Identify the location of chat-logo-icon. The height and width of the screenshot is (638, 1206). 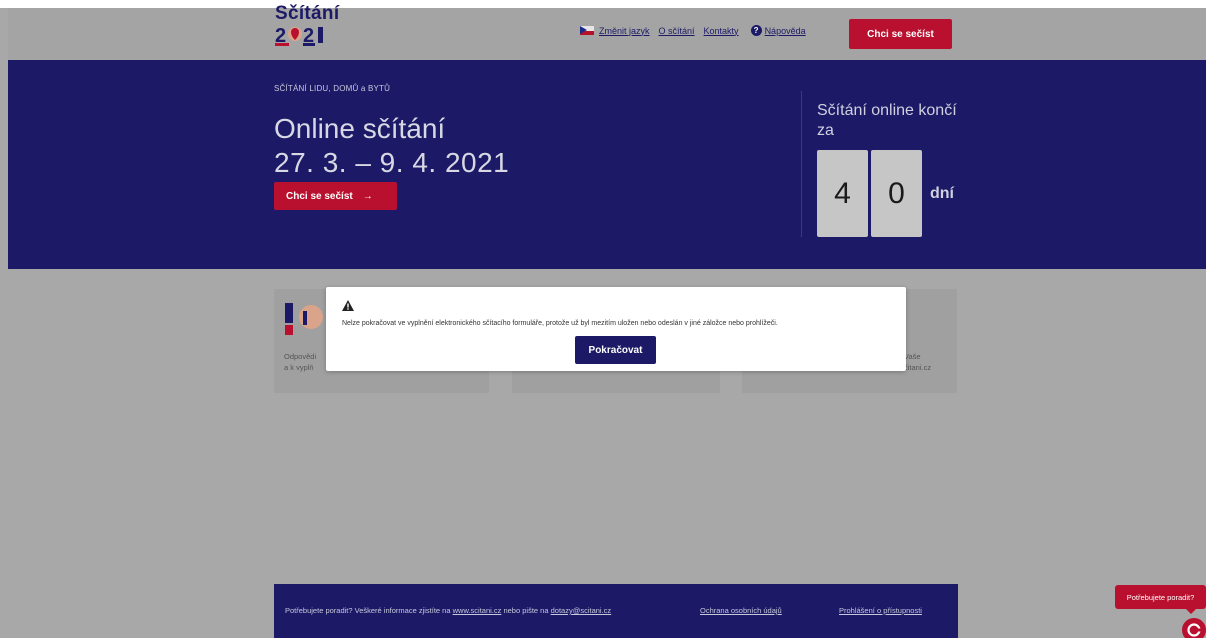
(1194, 630).